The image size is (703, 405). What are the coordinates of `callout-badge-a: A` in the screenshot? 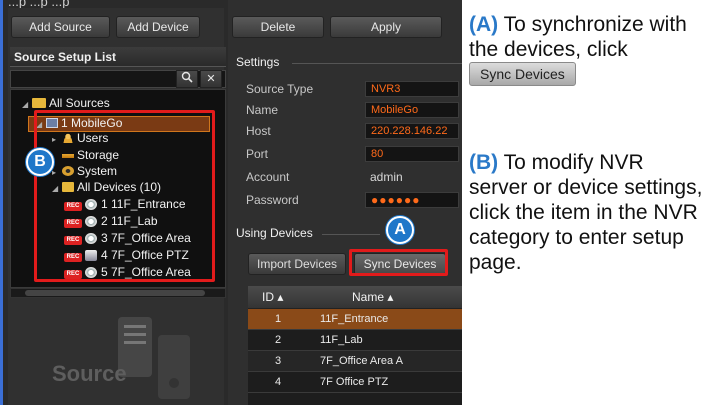 It's located at (400, 230).